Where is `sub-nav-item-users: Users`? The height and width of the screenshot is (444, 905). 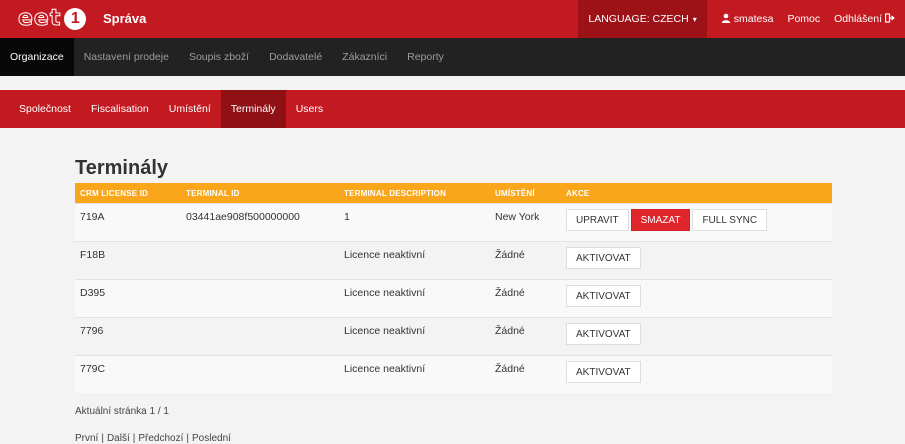 sub-nav-item-users: Users is located at coordinates (309, 109).